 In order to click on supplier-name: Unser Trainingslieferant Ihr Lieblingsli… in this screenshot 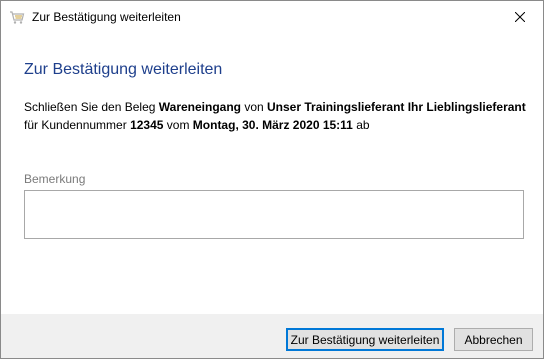, I will do `click(396, 107)`.